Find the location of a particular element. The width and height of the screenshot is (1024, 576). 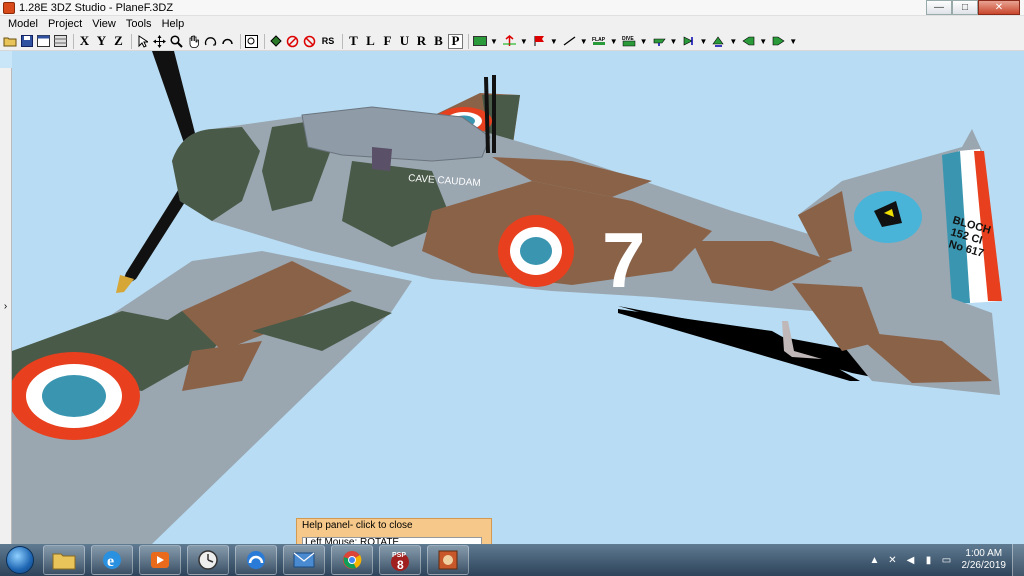

mail-icon is located at coordinates (304, 560).